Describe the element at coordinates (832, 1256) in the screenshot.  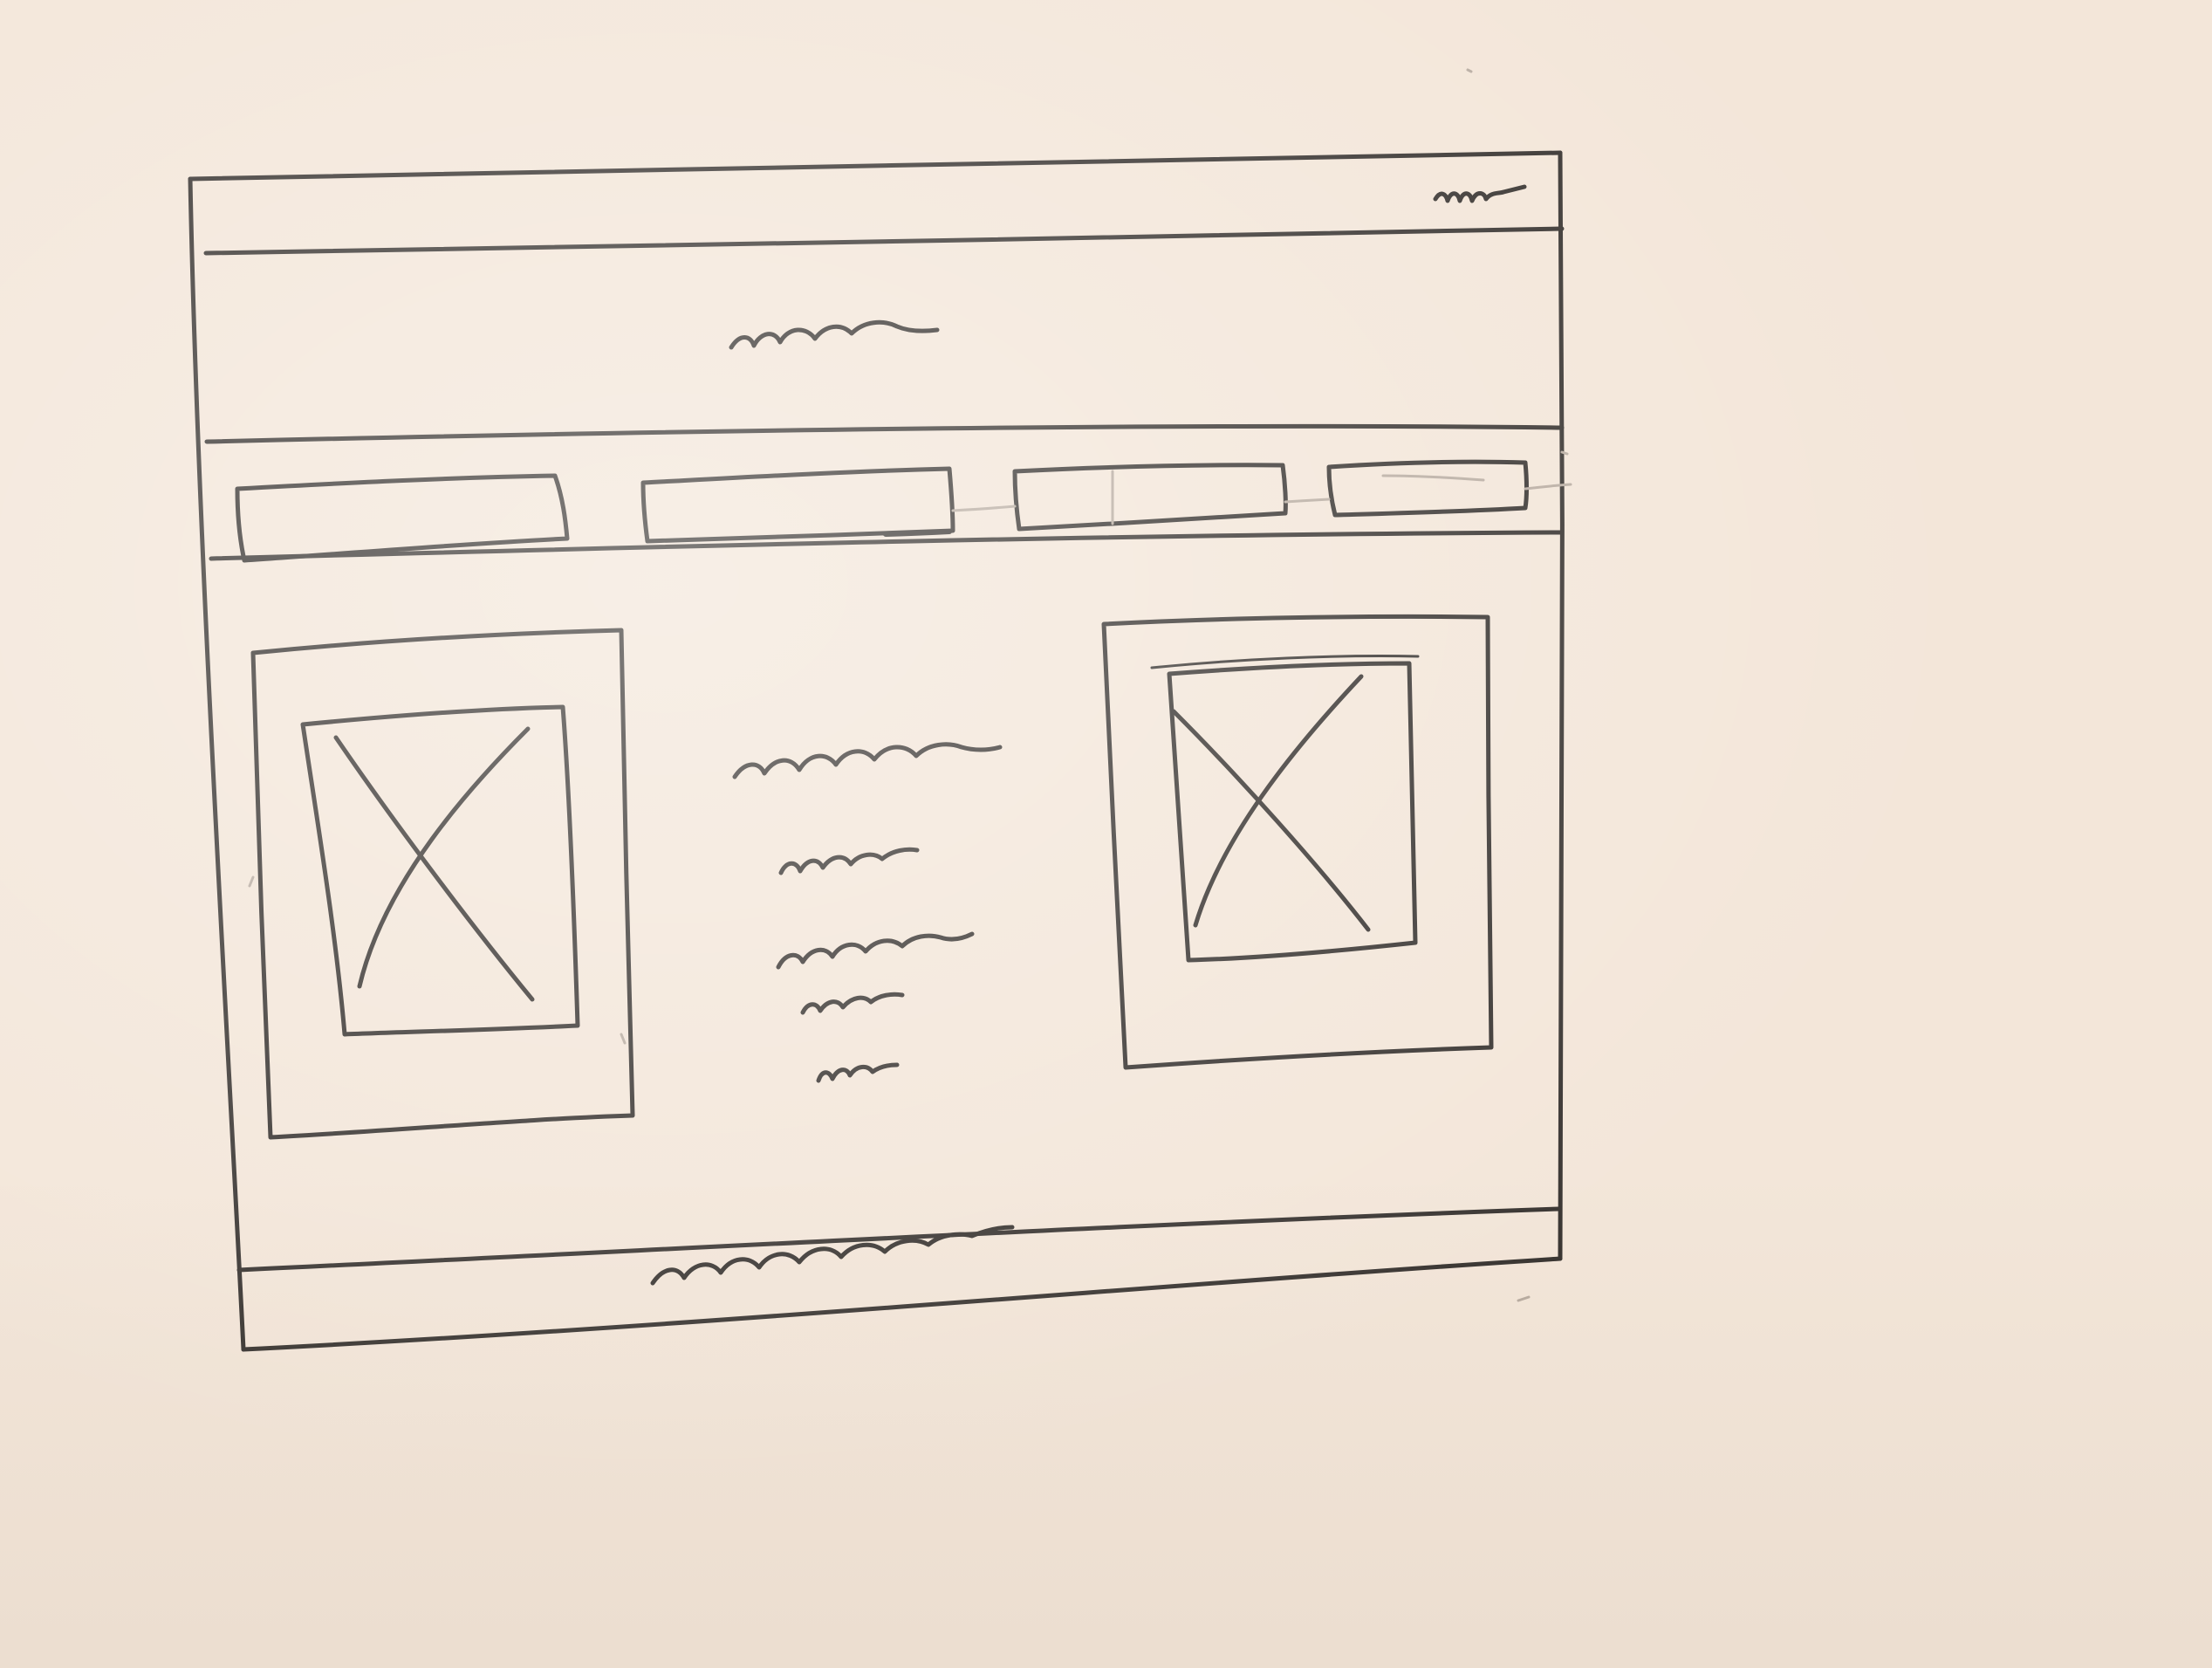
I see `footer-text-squiggle` at that location.